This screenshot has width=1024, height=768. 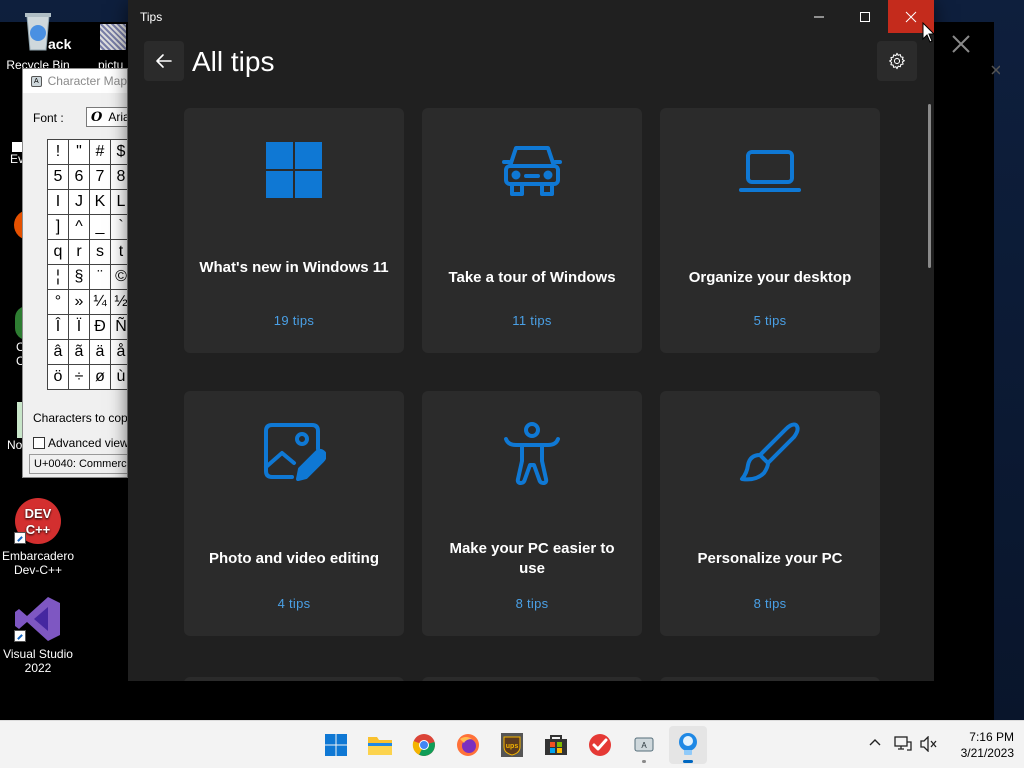 What do you see at coordinates (100, 177) in the screenshot?
I see `character-cell: 7` at bounding box center [100, 177].